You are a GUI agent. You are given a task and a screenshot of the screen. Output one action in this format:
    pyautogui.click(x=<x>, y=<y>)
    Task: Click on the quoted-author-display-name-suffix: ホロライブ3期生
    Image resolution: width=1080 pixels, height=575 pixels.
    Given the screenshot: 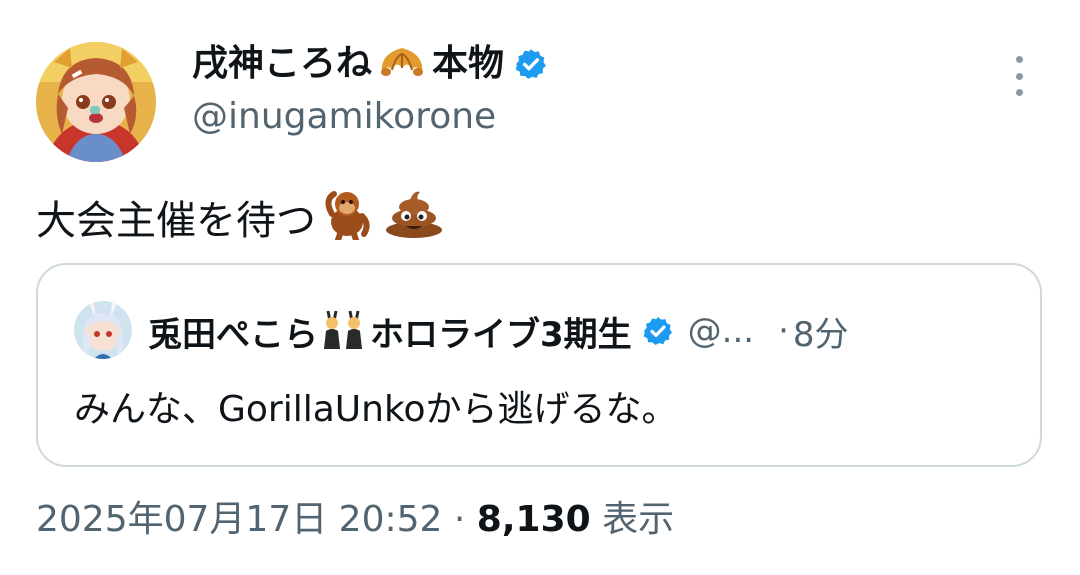 What is the action you would take?
    pyautogui.click(x=501, y=331)
    